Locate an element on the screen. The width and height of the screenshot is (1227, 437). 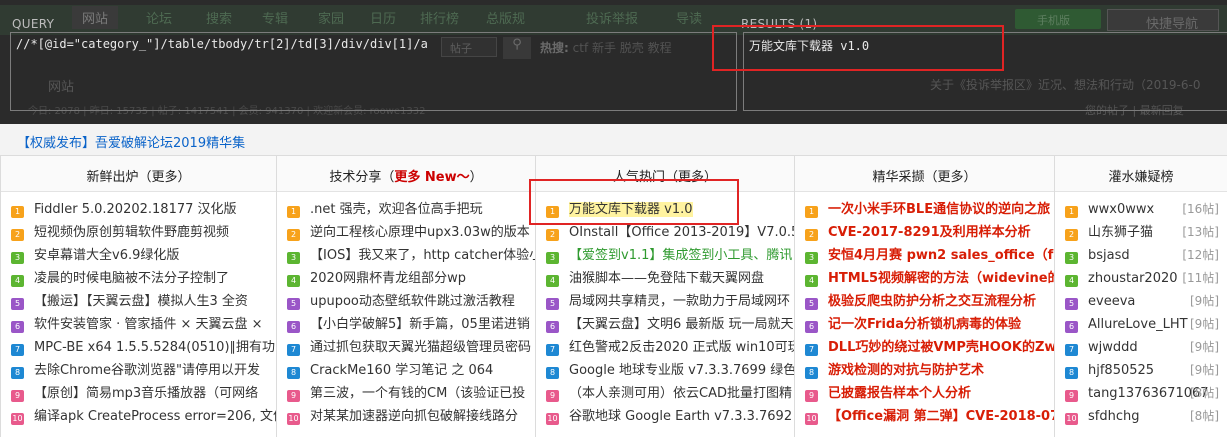
thread-row: 6 记一次Frida分析锁机病毒的体验 is located at coordinates (929, 324).